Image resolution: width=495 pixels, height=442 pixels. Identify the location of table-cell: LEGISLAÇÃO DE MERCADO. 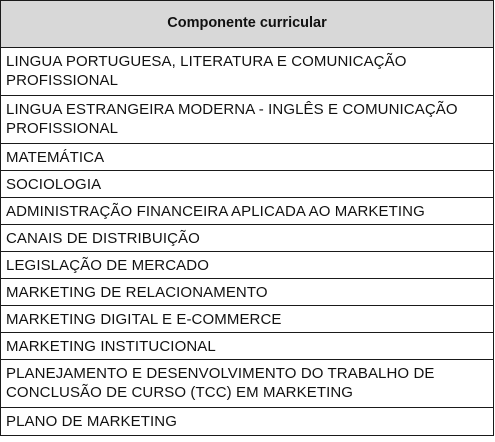
(247, 265).